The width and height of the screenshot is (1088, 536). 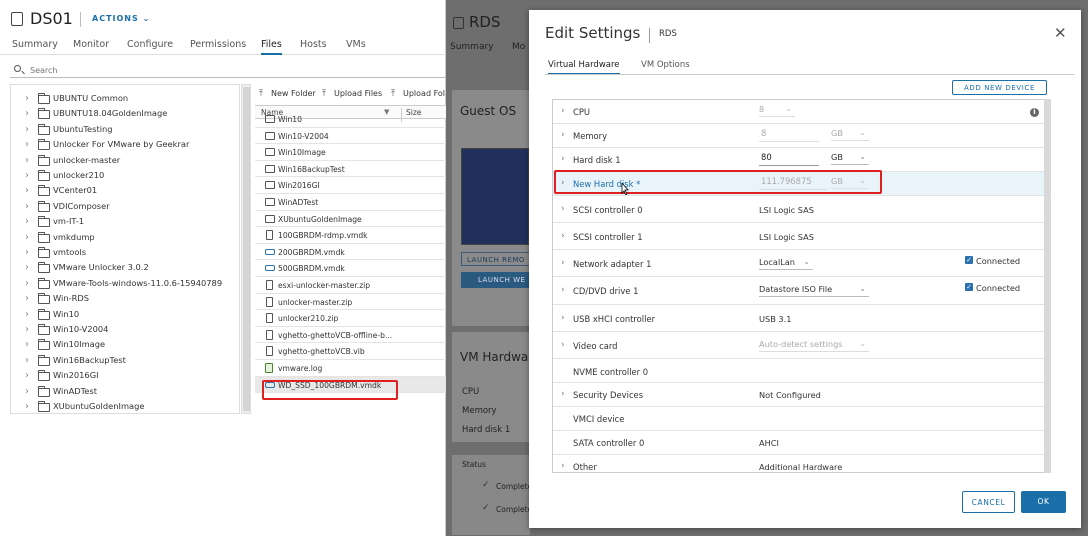 What do you see at coordinates (218, 47) in the screenshot?
I see `tab-permissions: Permissions` at bounding box center [218, 47].